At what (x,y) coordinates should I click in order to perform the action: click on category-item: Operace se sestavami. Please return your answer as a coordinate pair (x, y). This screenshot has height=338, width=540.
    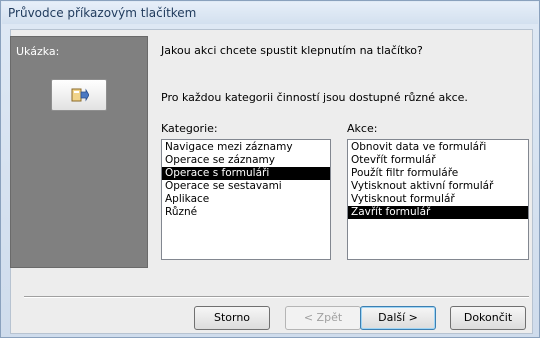
    Looking at the image, I should click on (246, 186).